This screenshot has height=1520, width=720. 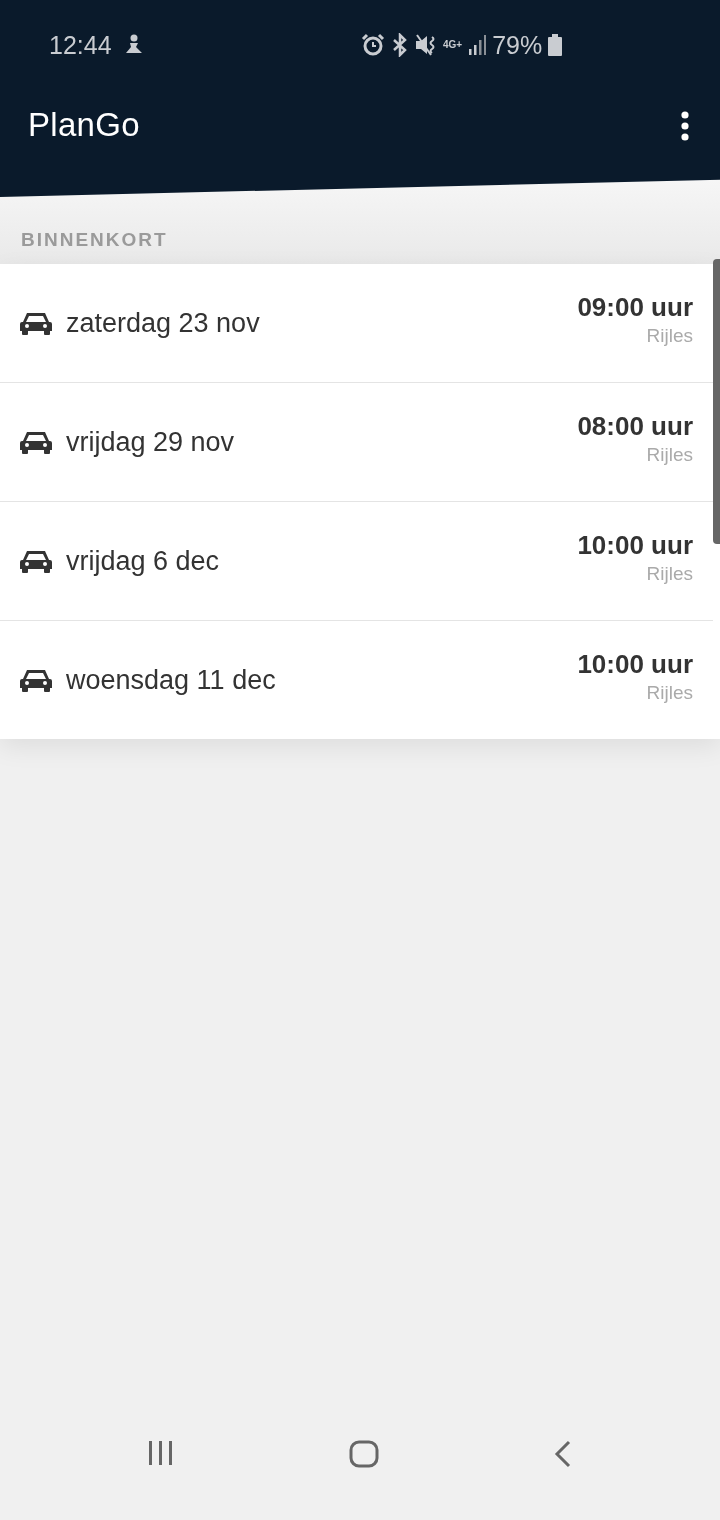 What do you see at coordinates (171, 680) in the screenshot?
I see `appointment-date: woensdag 11 dec` at bounding box center [171, 680].